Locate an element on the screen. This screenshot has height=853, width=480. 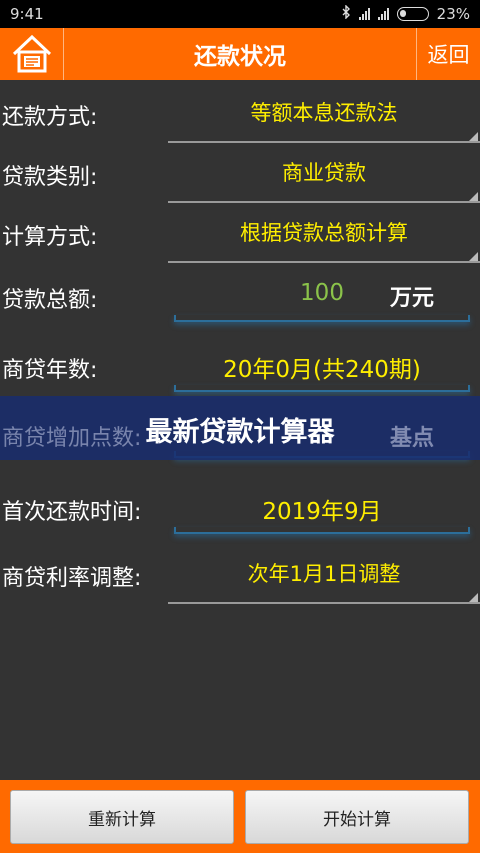
rate-adjust-spinner: 次年1月1日调整 is located at coordinates (324, 581).